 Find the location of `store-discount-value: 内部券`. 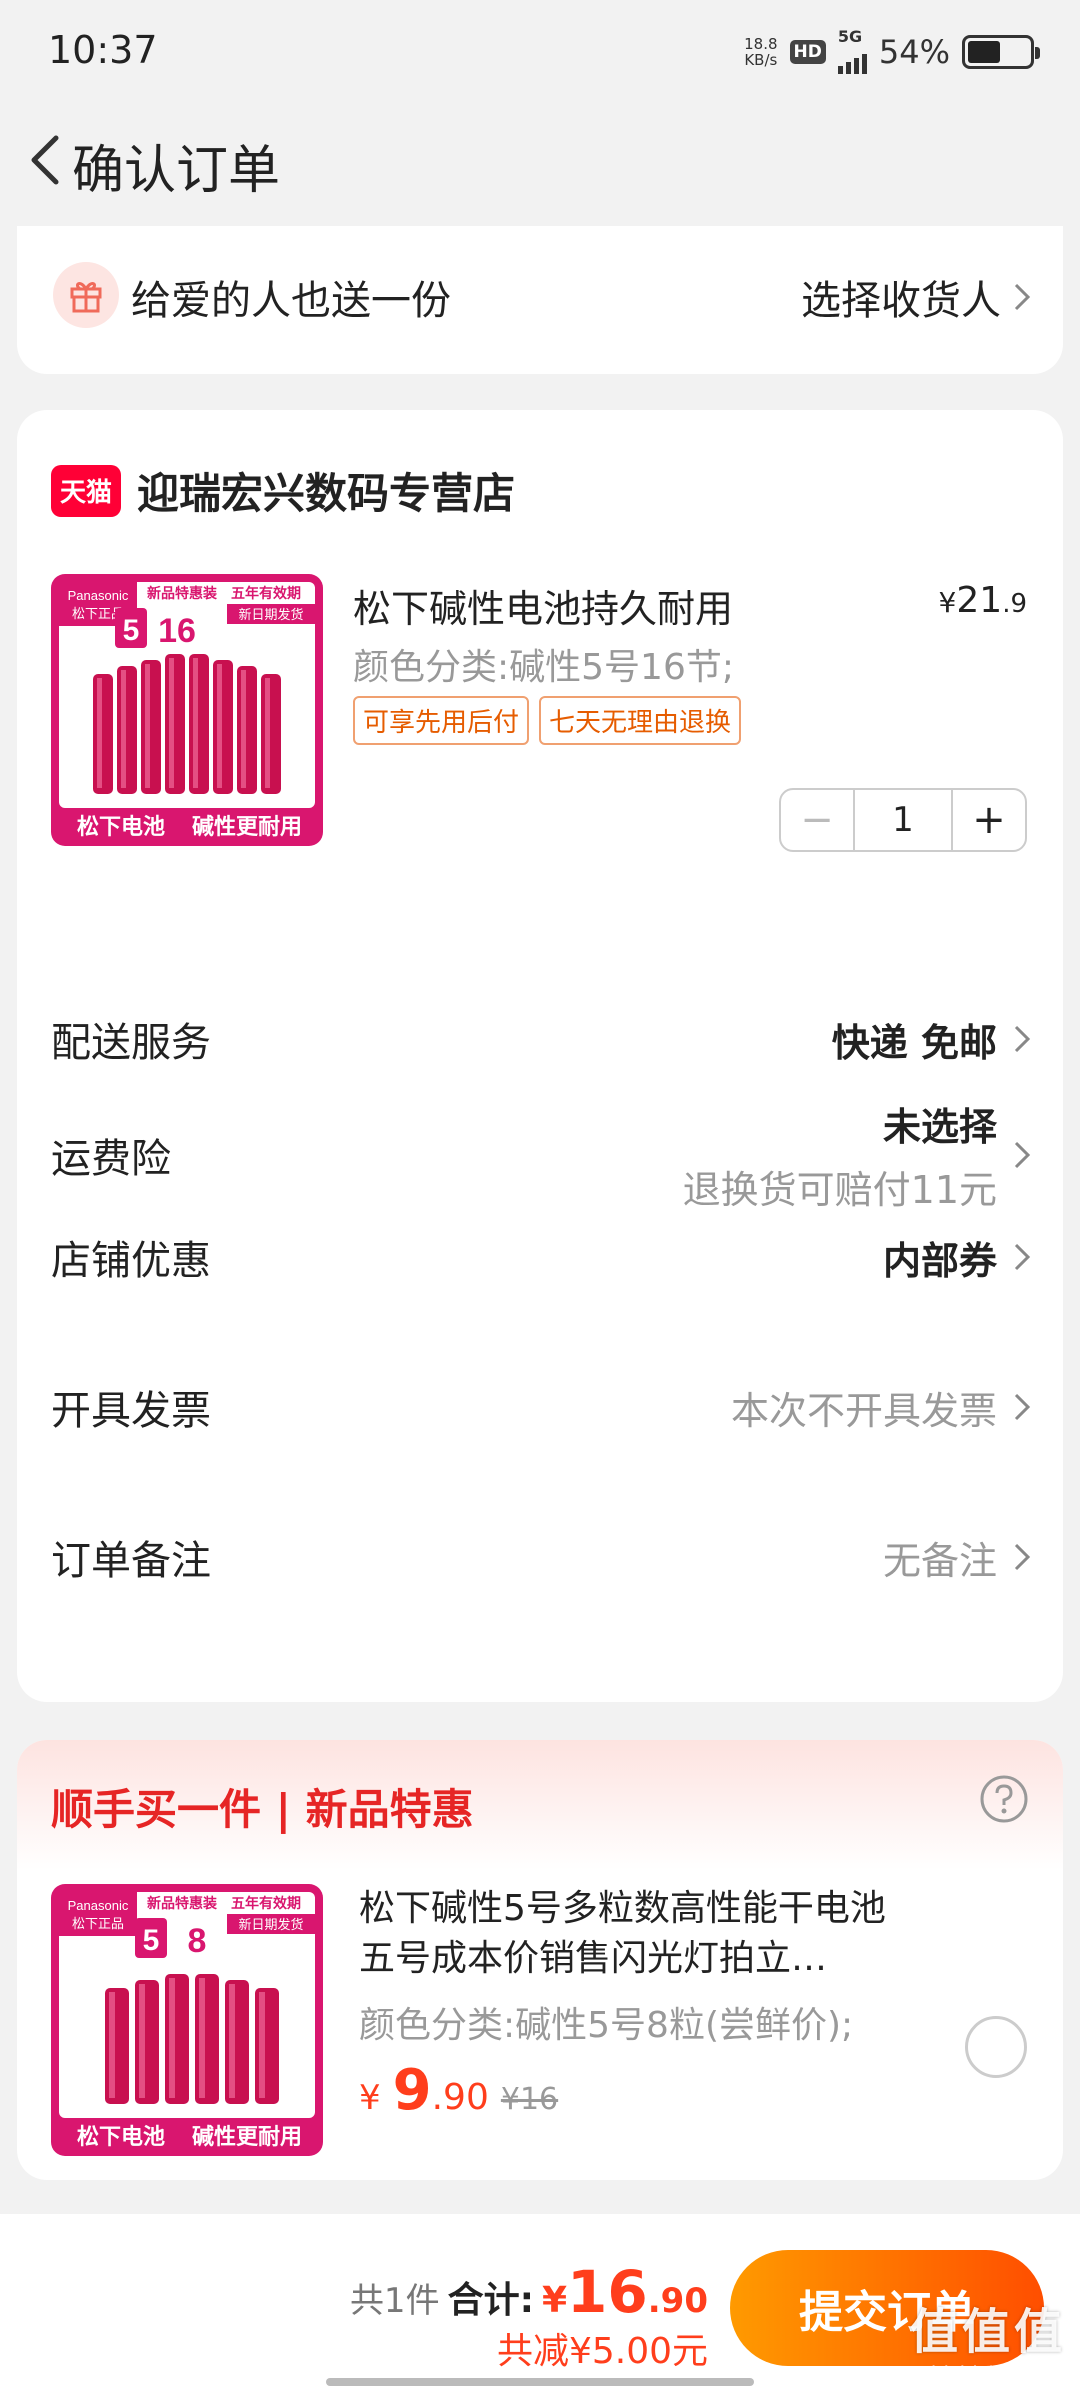

store-discount-value: 内部券 is located at coordinates (958, 1257).